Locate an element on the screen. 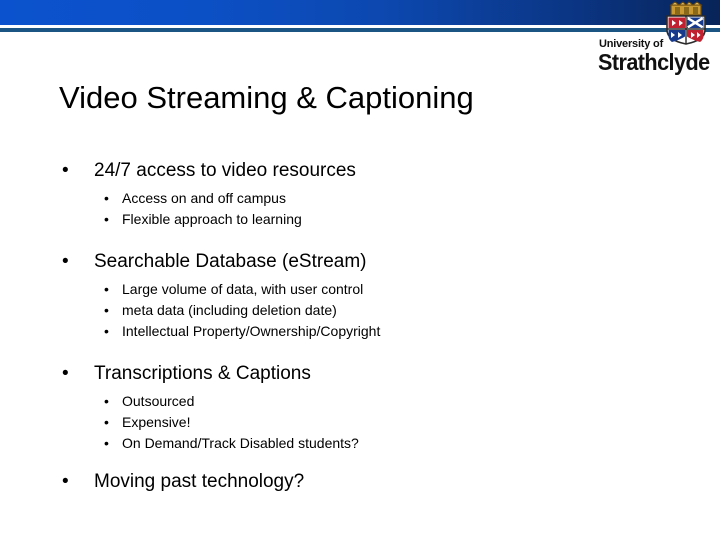  logo-wordmark: University of Strathclyde is located at coordinates (655, 56).